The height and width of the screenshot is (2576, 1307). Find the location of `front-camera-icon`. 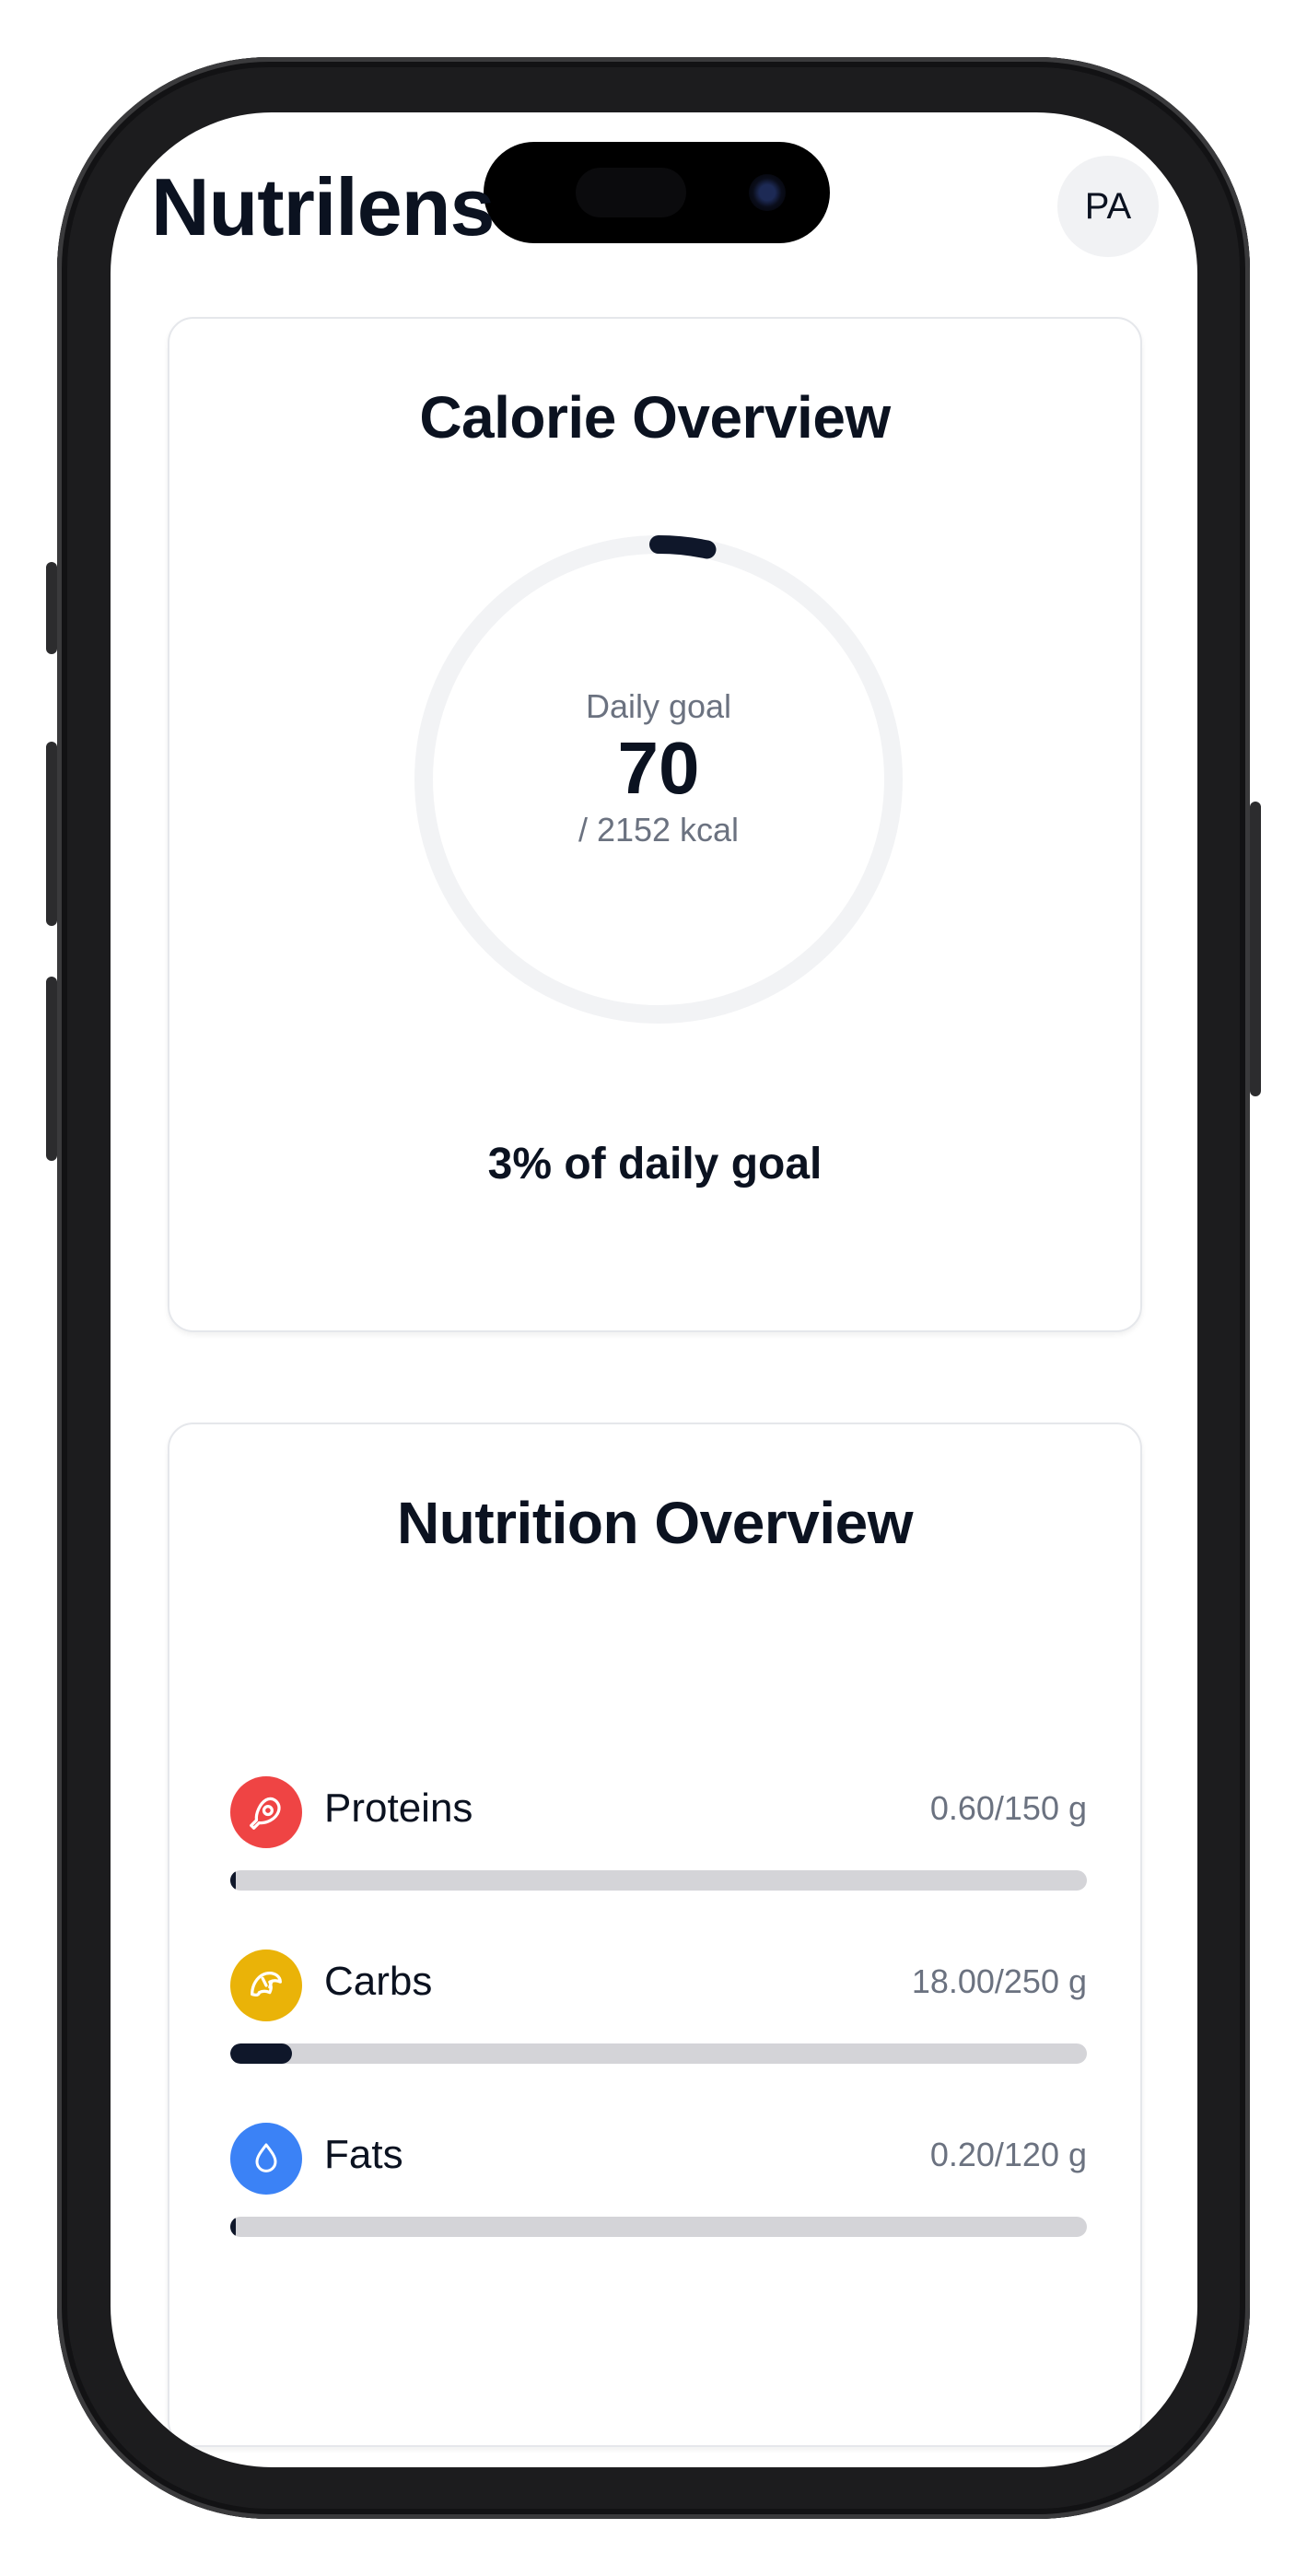

front-camera-icon is located at coordinates (768, 192).